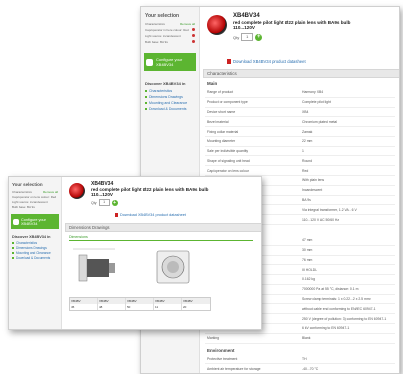 The height and width of the screenshot is (374, 403). What do you see at coordinates (140, 307) in the screenshot?
I see `table-cell: 50` at bounding box center [140, 307].